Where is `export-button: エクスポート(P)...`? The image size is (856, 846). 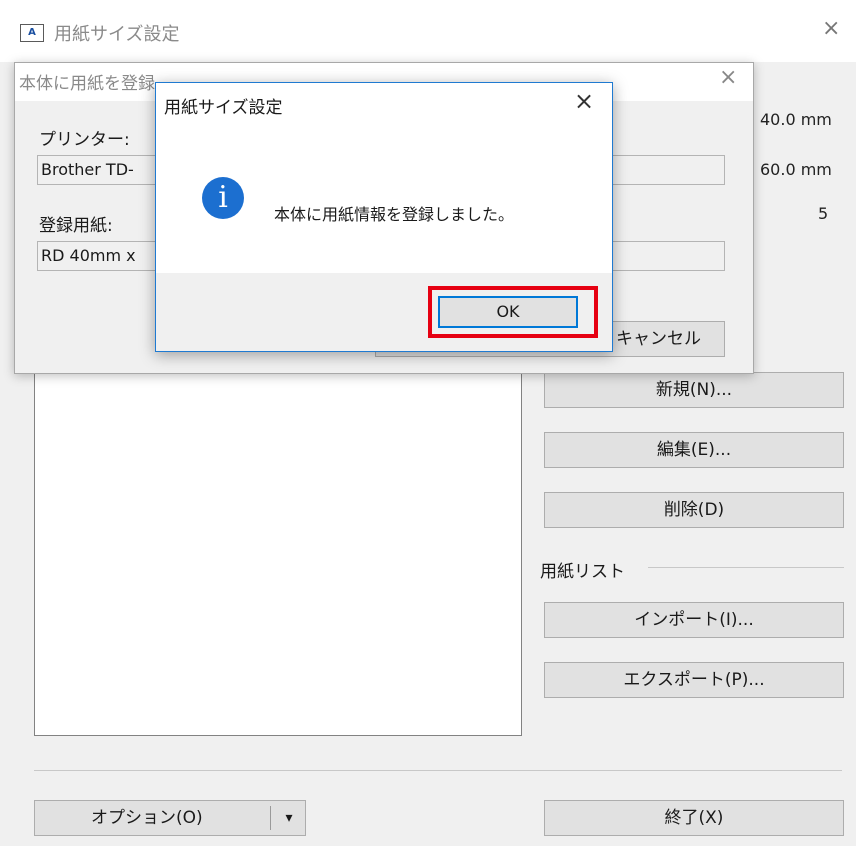
export-button: エクスポート(P)... is located at coordinates (694, 680).